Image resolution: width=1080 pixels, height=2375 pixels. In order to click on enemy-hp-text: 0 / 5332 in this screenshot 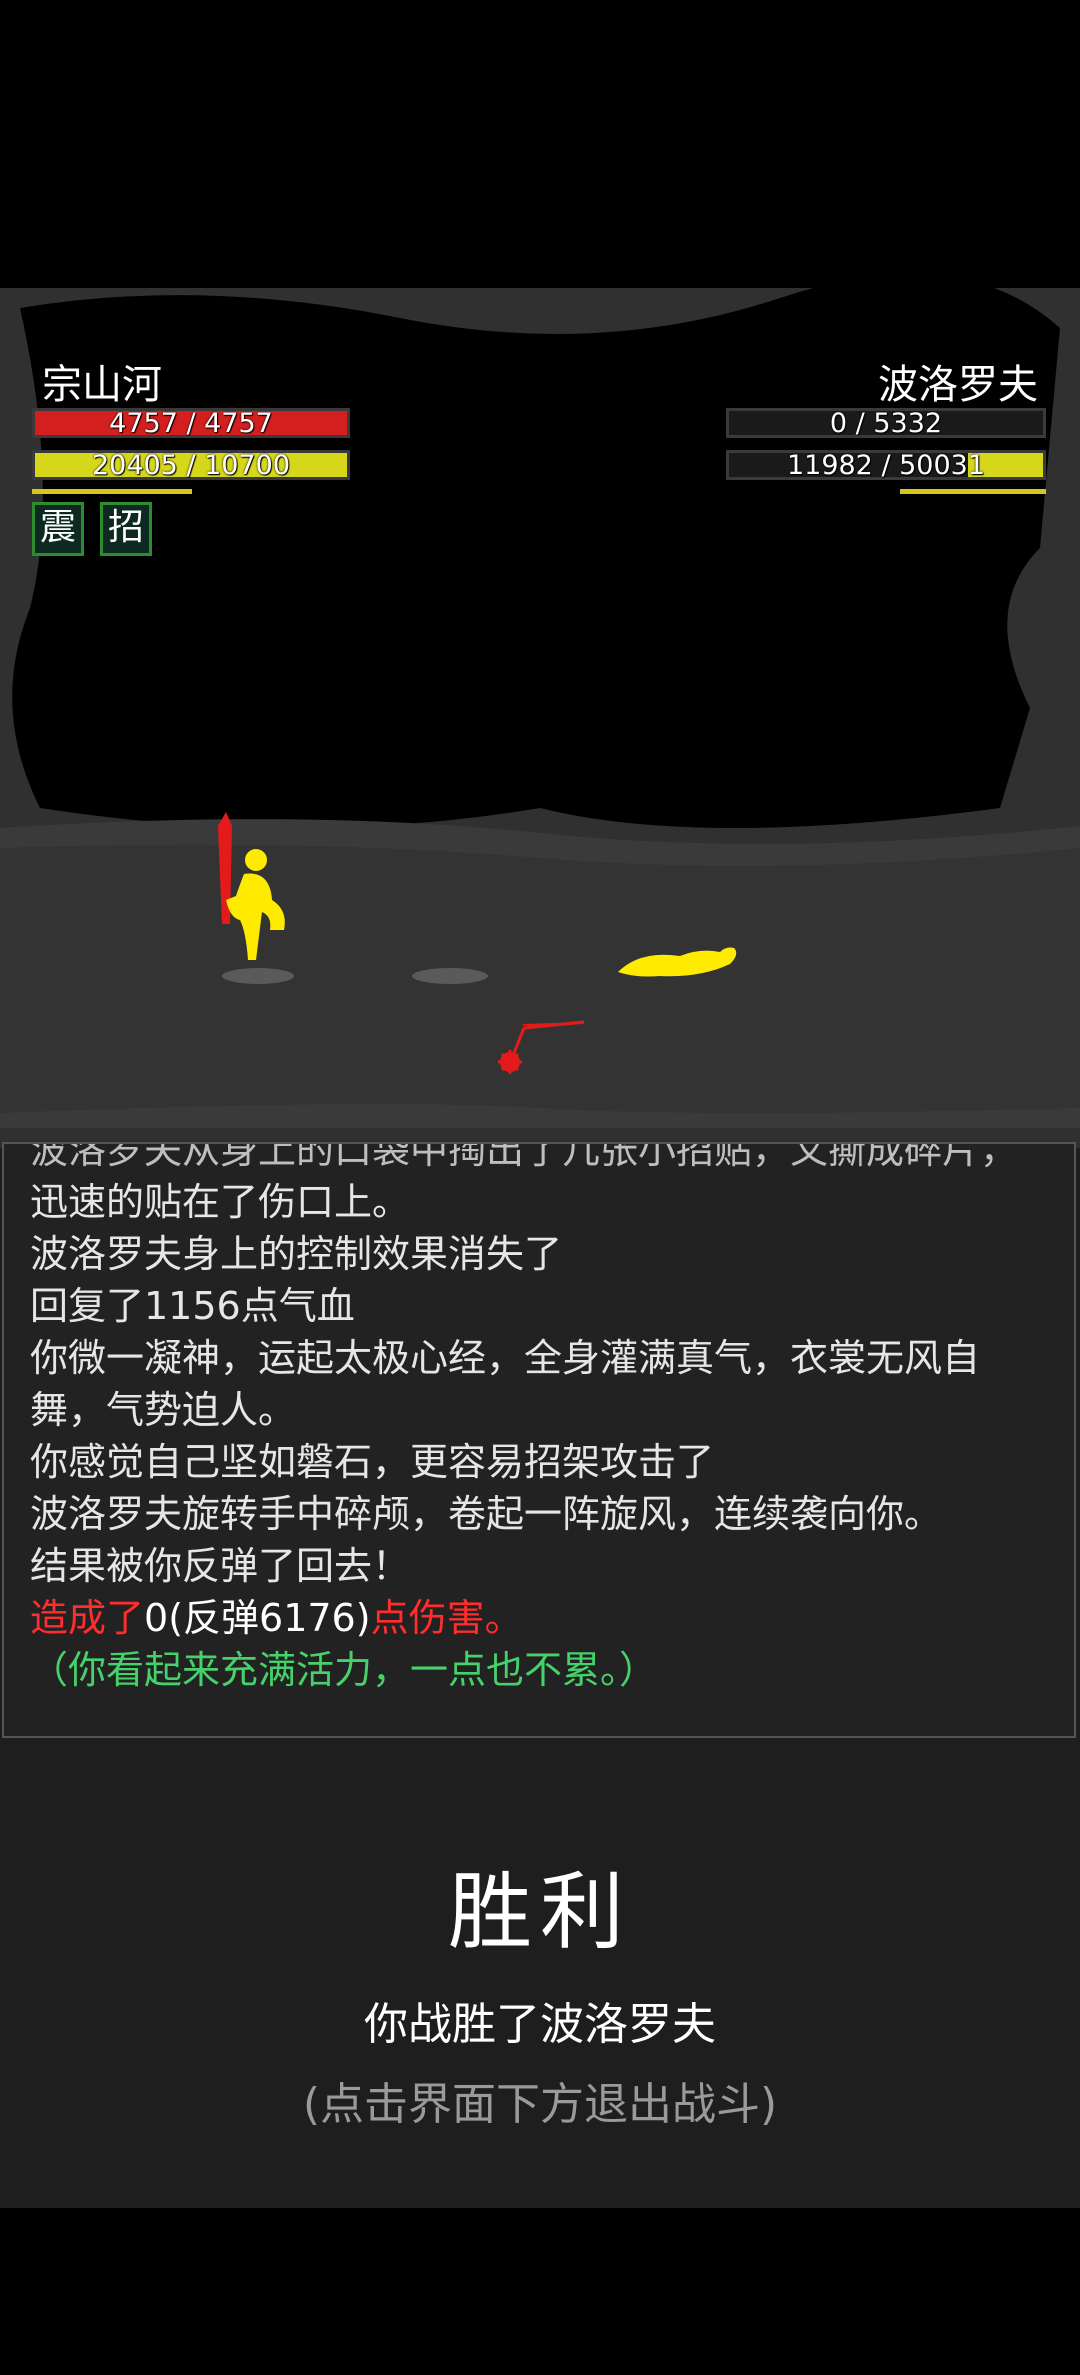, I will do `click(886, 423)`.